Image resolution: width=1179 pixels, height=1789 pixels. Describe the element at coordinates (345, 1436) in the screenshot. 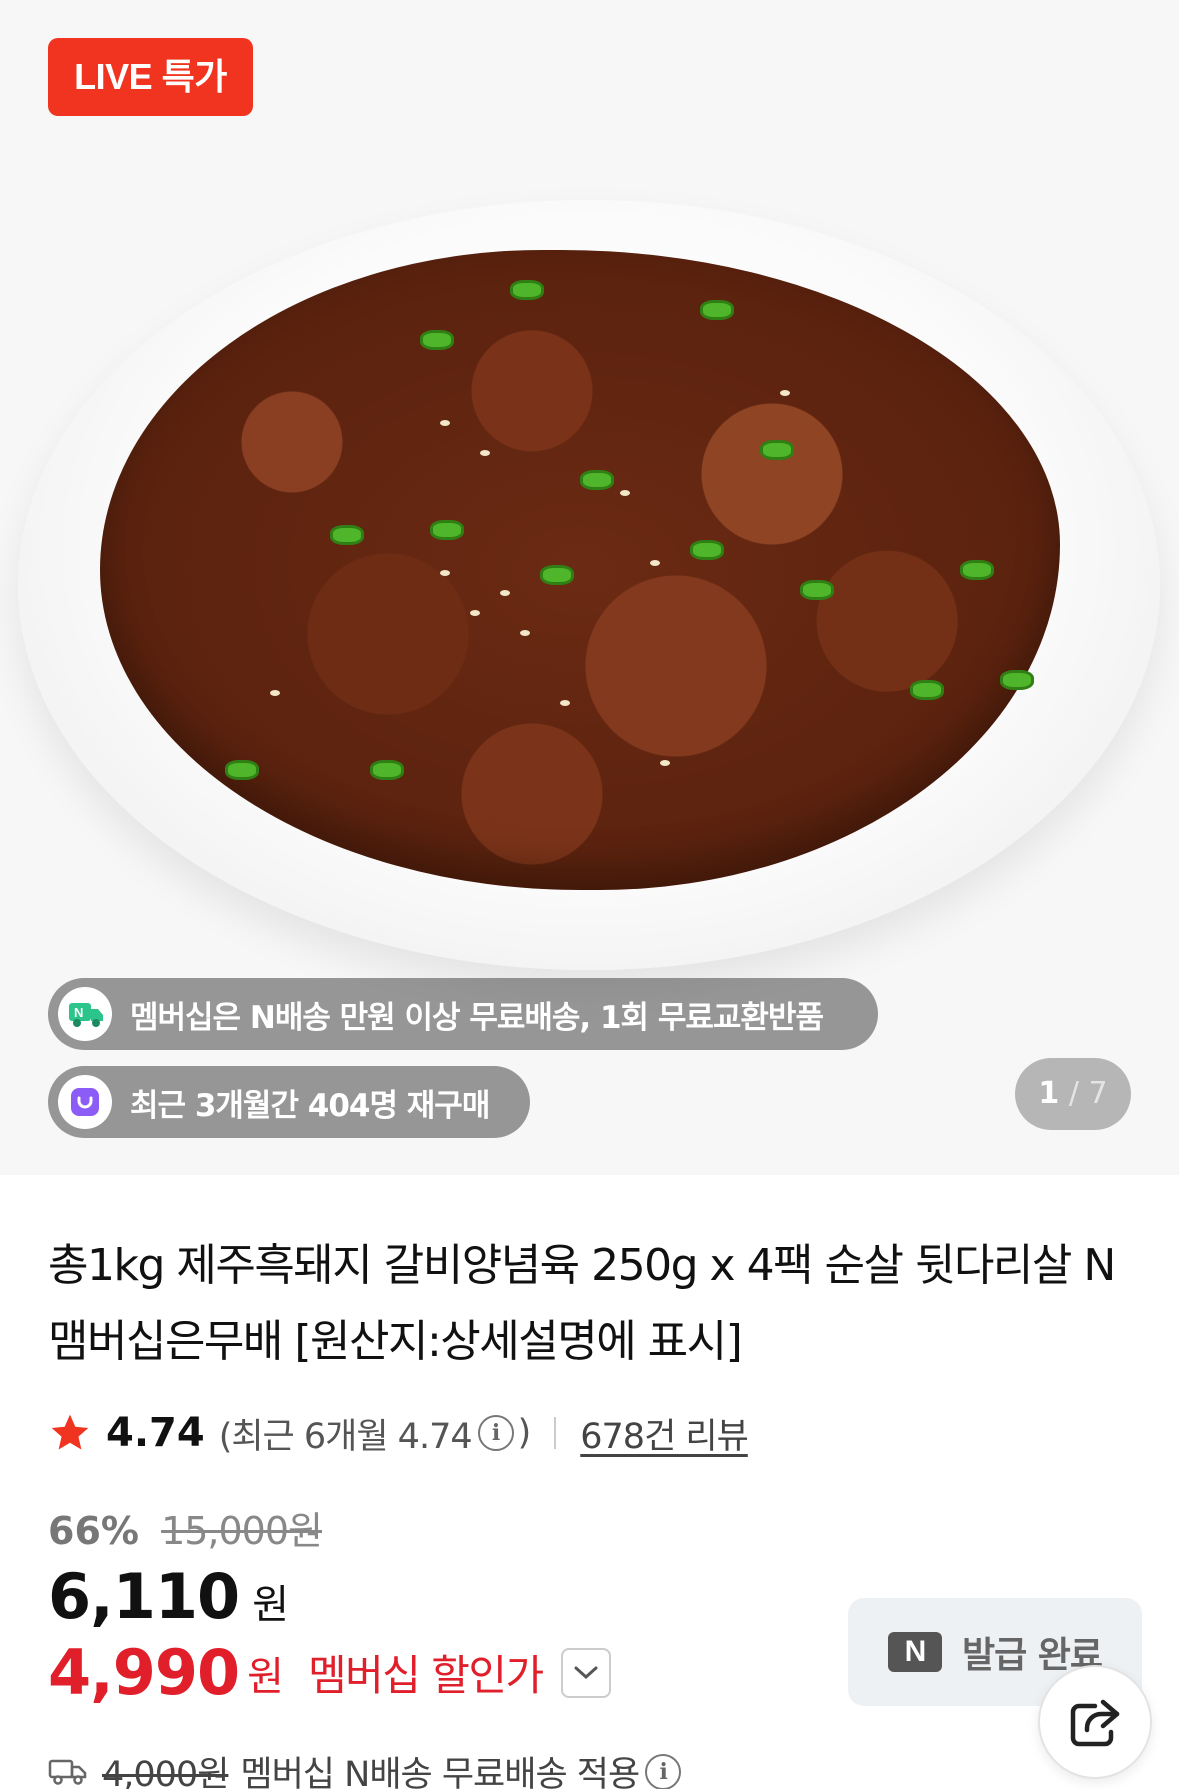

I see `recent-rating-text: (최근 6개월 4.74` at that location.